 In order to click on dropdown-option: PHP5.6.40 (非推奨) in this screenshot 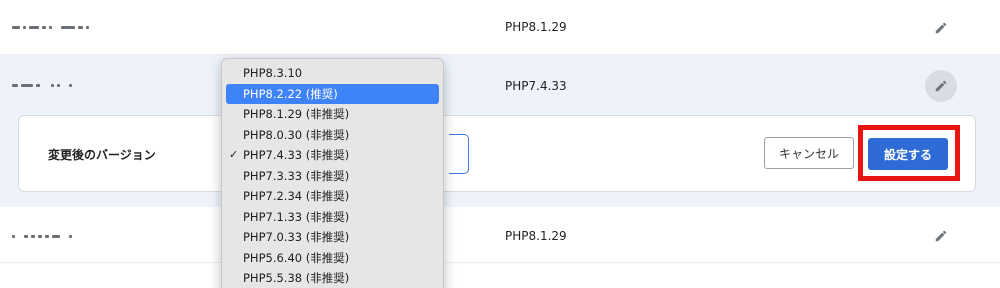, I will do `click(332, 258)`.